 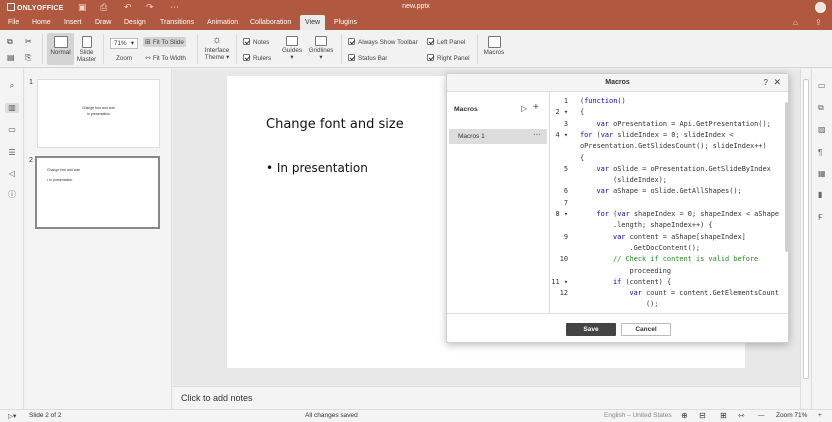 What do you see at coordinates (217, 47) in the screenshot?
I see `interface-theme-button: ☼ Interface Theme ▾` at bounding box center [217, 47].